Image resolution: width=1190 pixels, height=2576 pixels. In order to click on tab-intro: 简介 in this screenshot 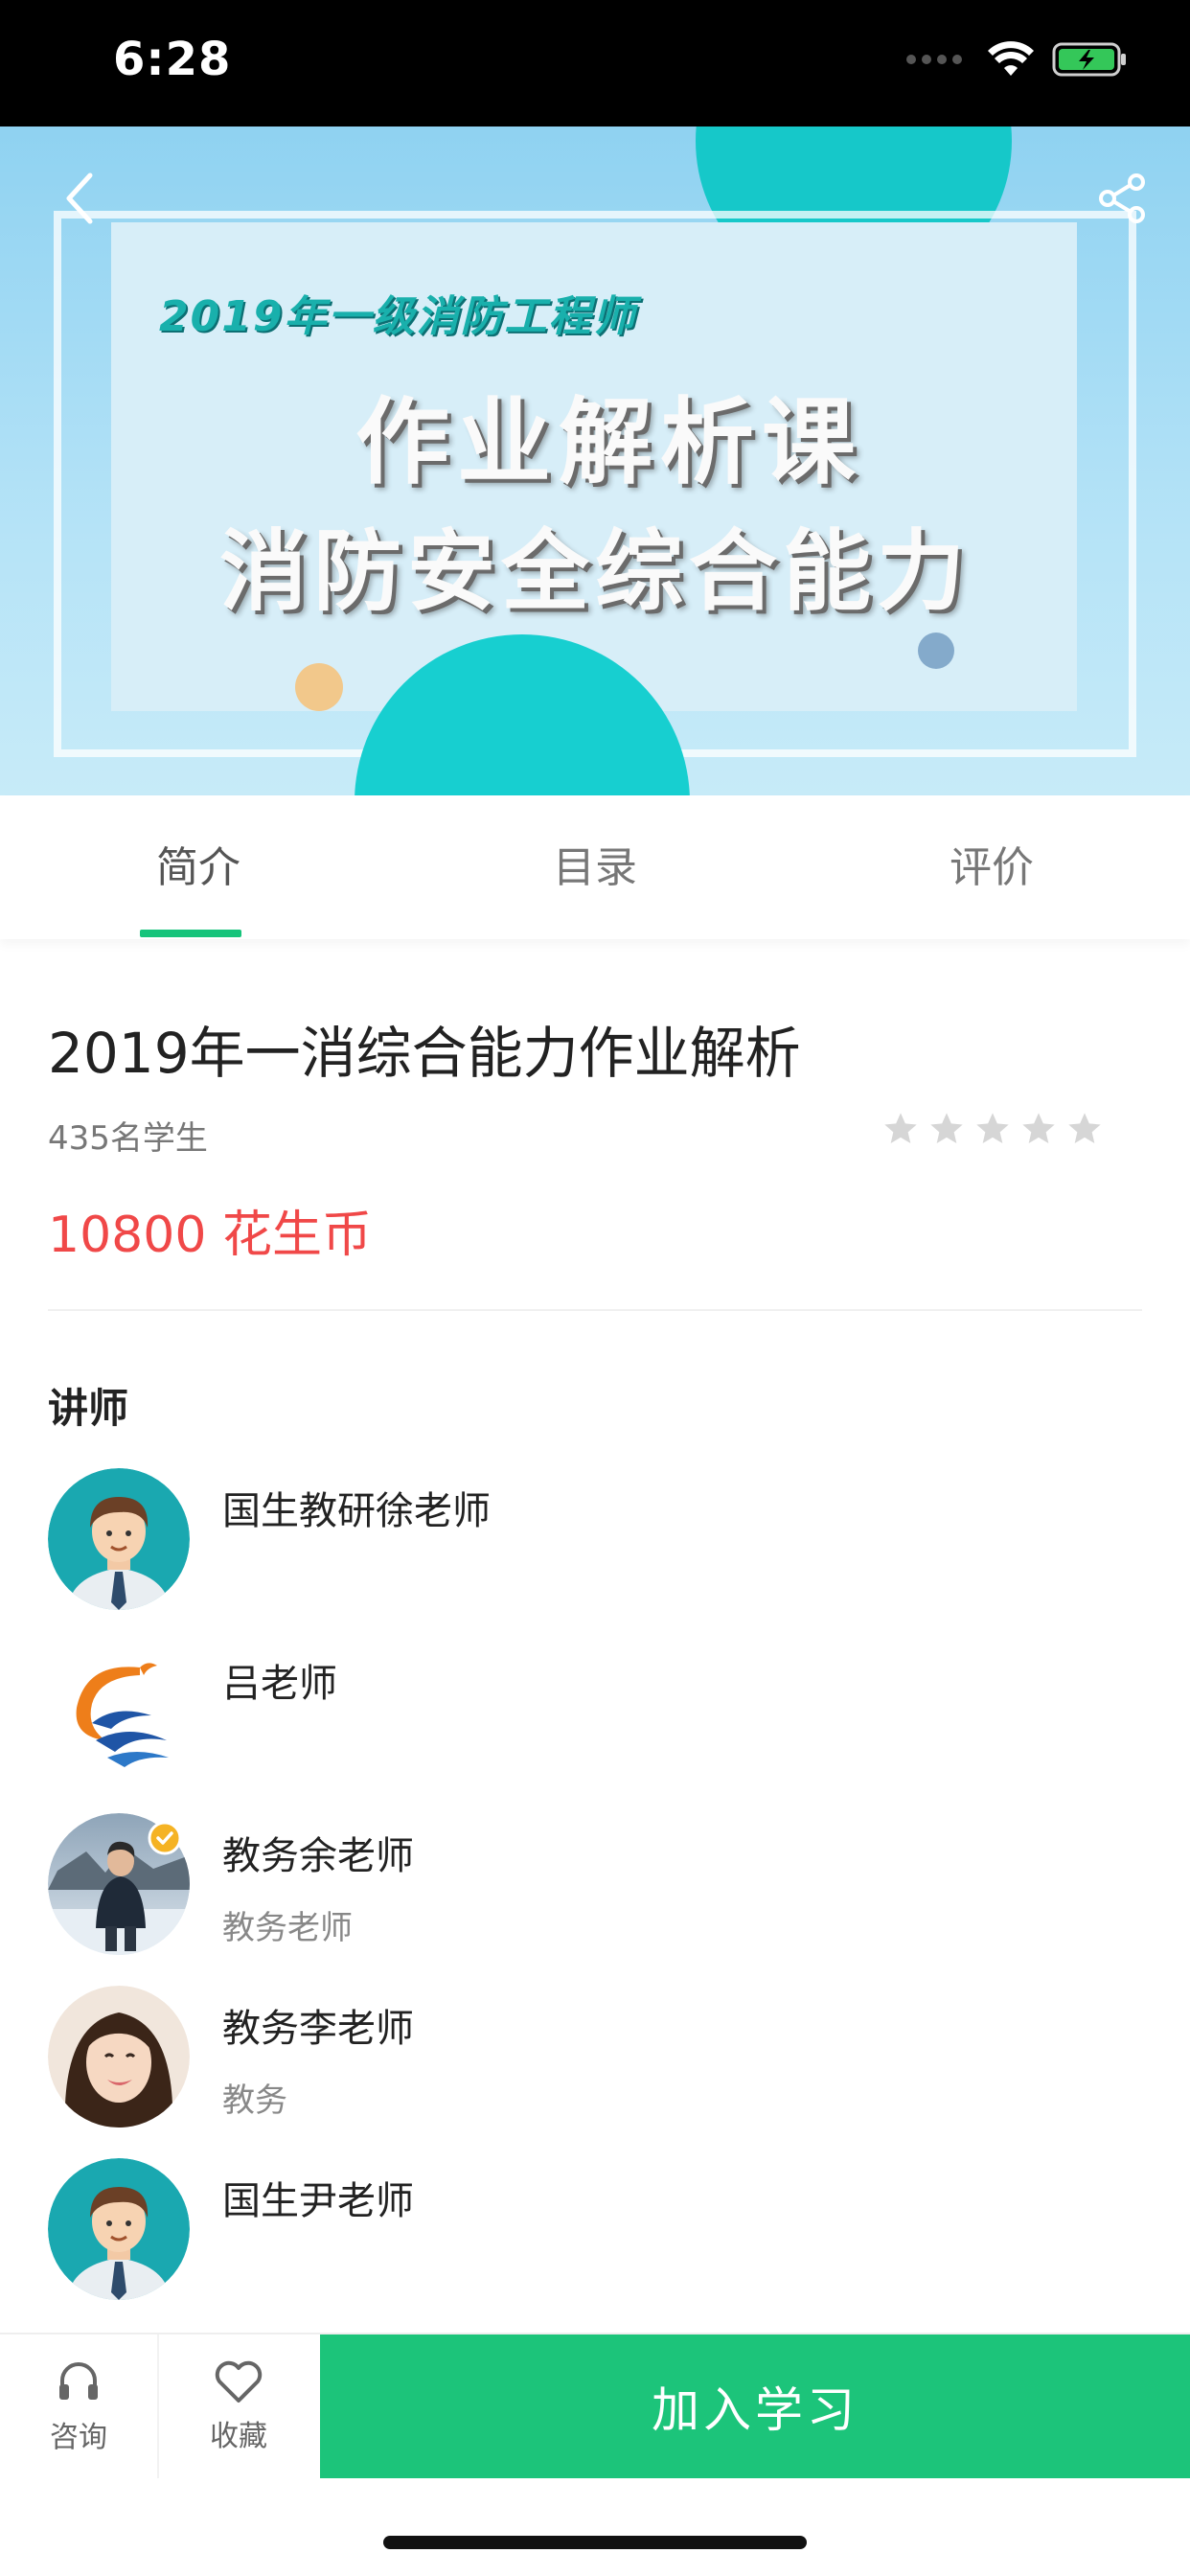, I will do `click(199, 867)`.